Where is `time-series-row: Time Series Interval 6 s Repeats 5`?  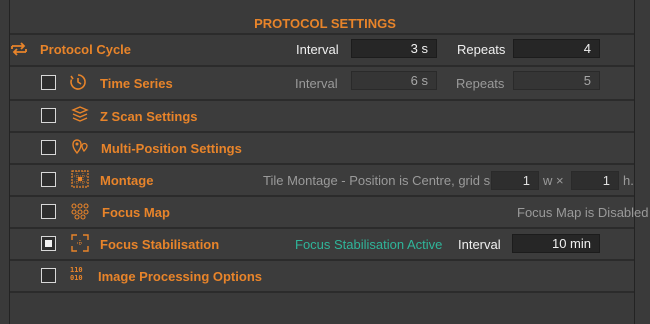
time-series-row: Time Series Interval 6 s Repeats 5 is located at coordinates (322, 83).